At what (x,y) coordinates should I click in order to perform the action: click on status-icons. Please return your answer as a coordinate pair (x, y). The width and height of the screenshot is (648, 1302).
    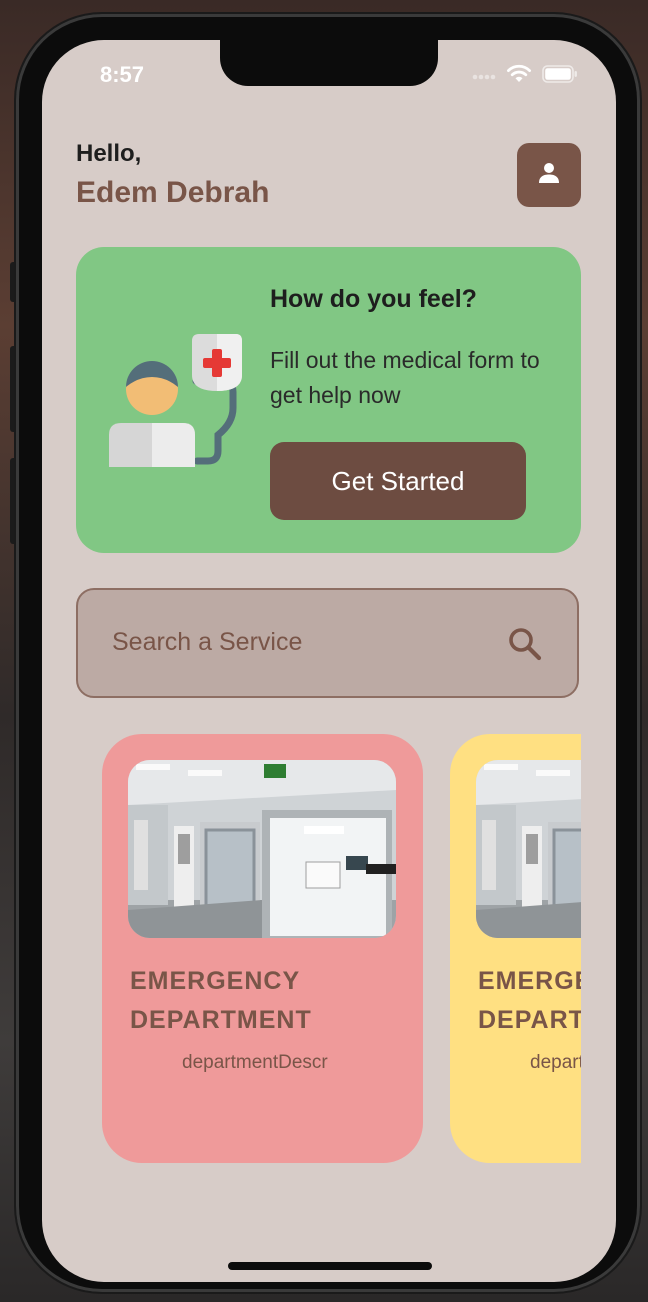
    Looking at the image, I should click on (525, 76).